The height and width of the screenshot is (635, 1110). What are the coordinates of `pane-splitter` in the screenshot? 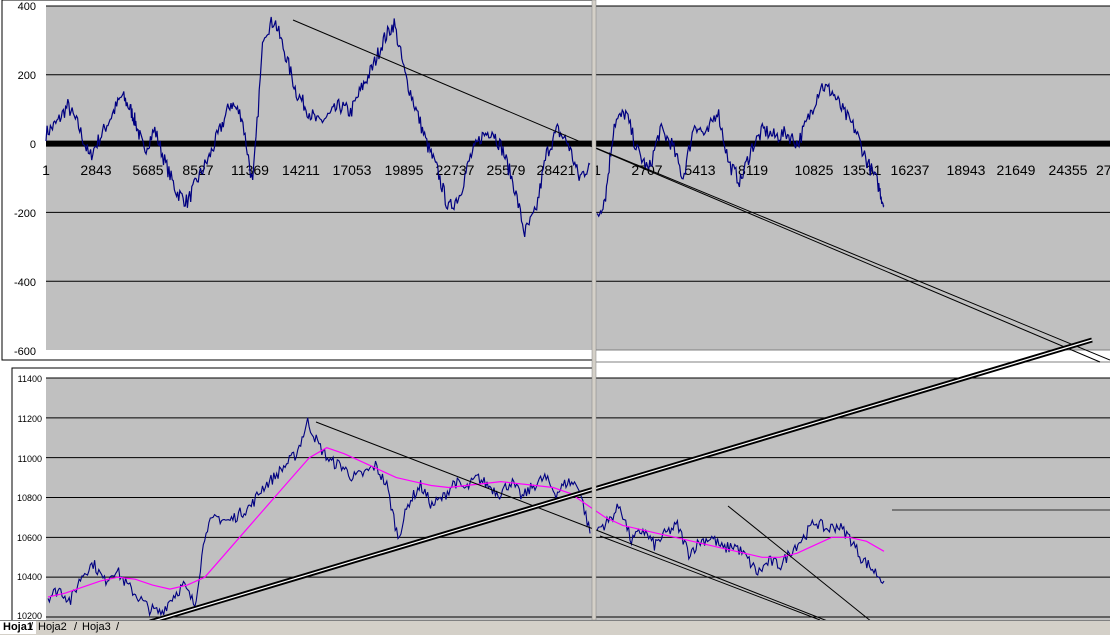 It's located at (594, 310).